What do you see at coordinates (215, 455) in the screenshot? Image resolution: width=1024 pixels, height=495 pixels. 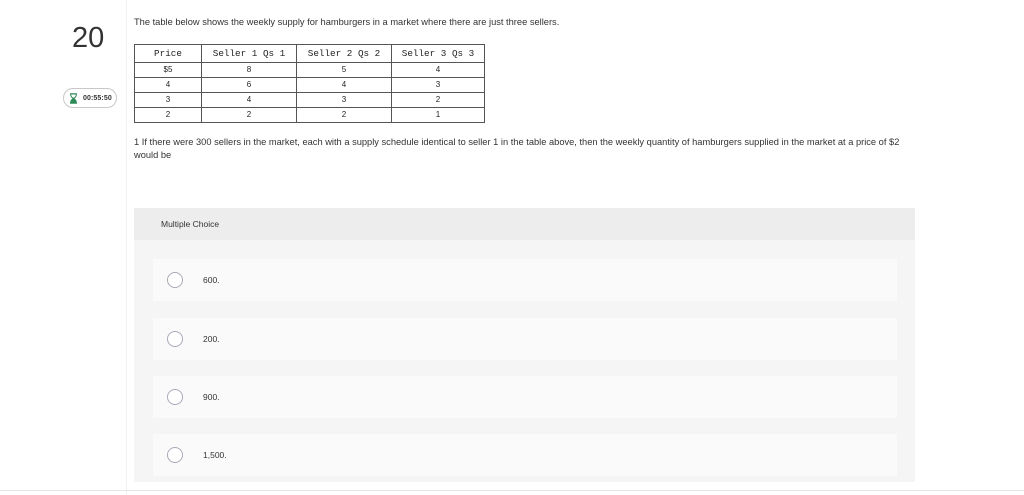 I see `answer-option-label: 1,500.` at bounding box center [215, 455].